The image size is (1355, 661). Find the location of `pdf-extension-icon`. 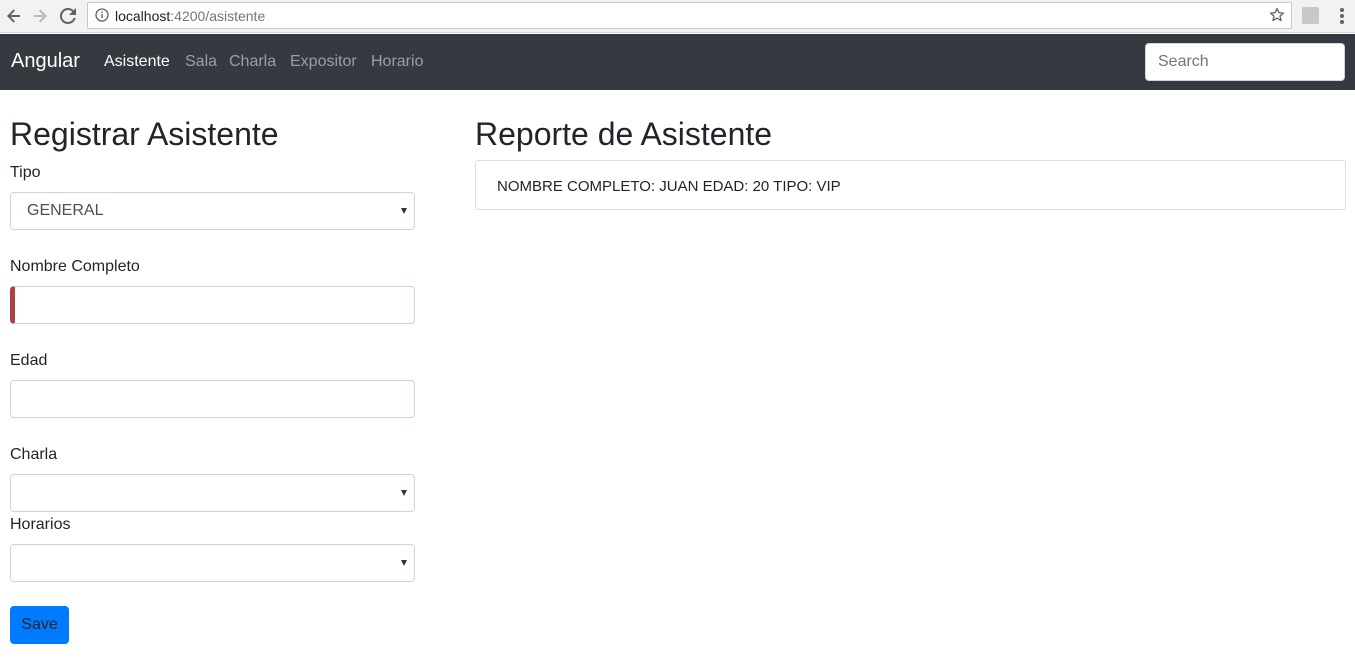

pdf-extension-icon is located at coordinates (1310, 15).